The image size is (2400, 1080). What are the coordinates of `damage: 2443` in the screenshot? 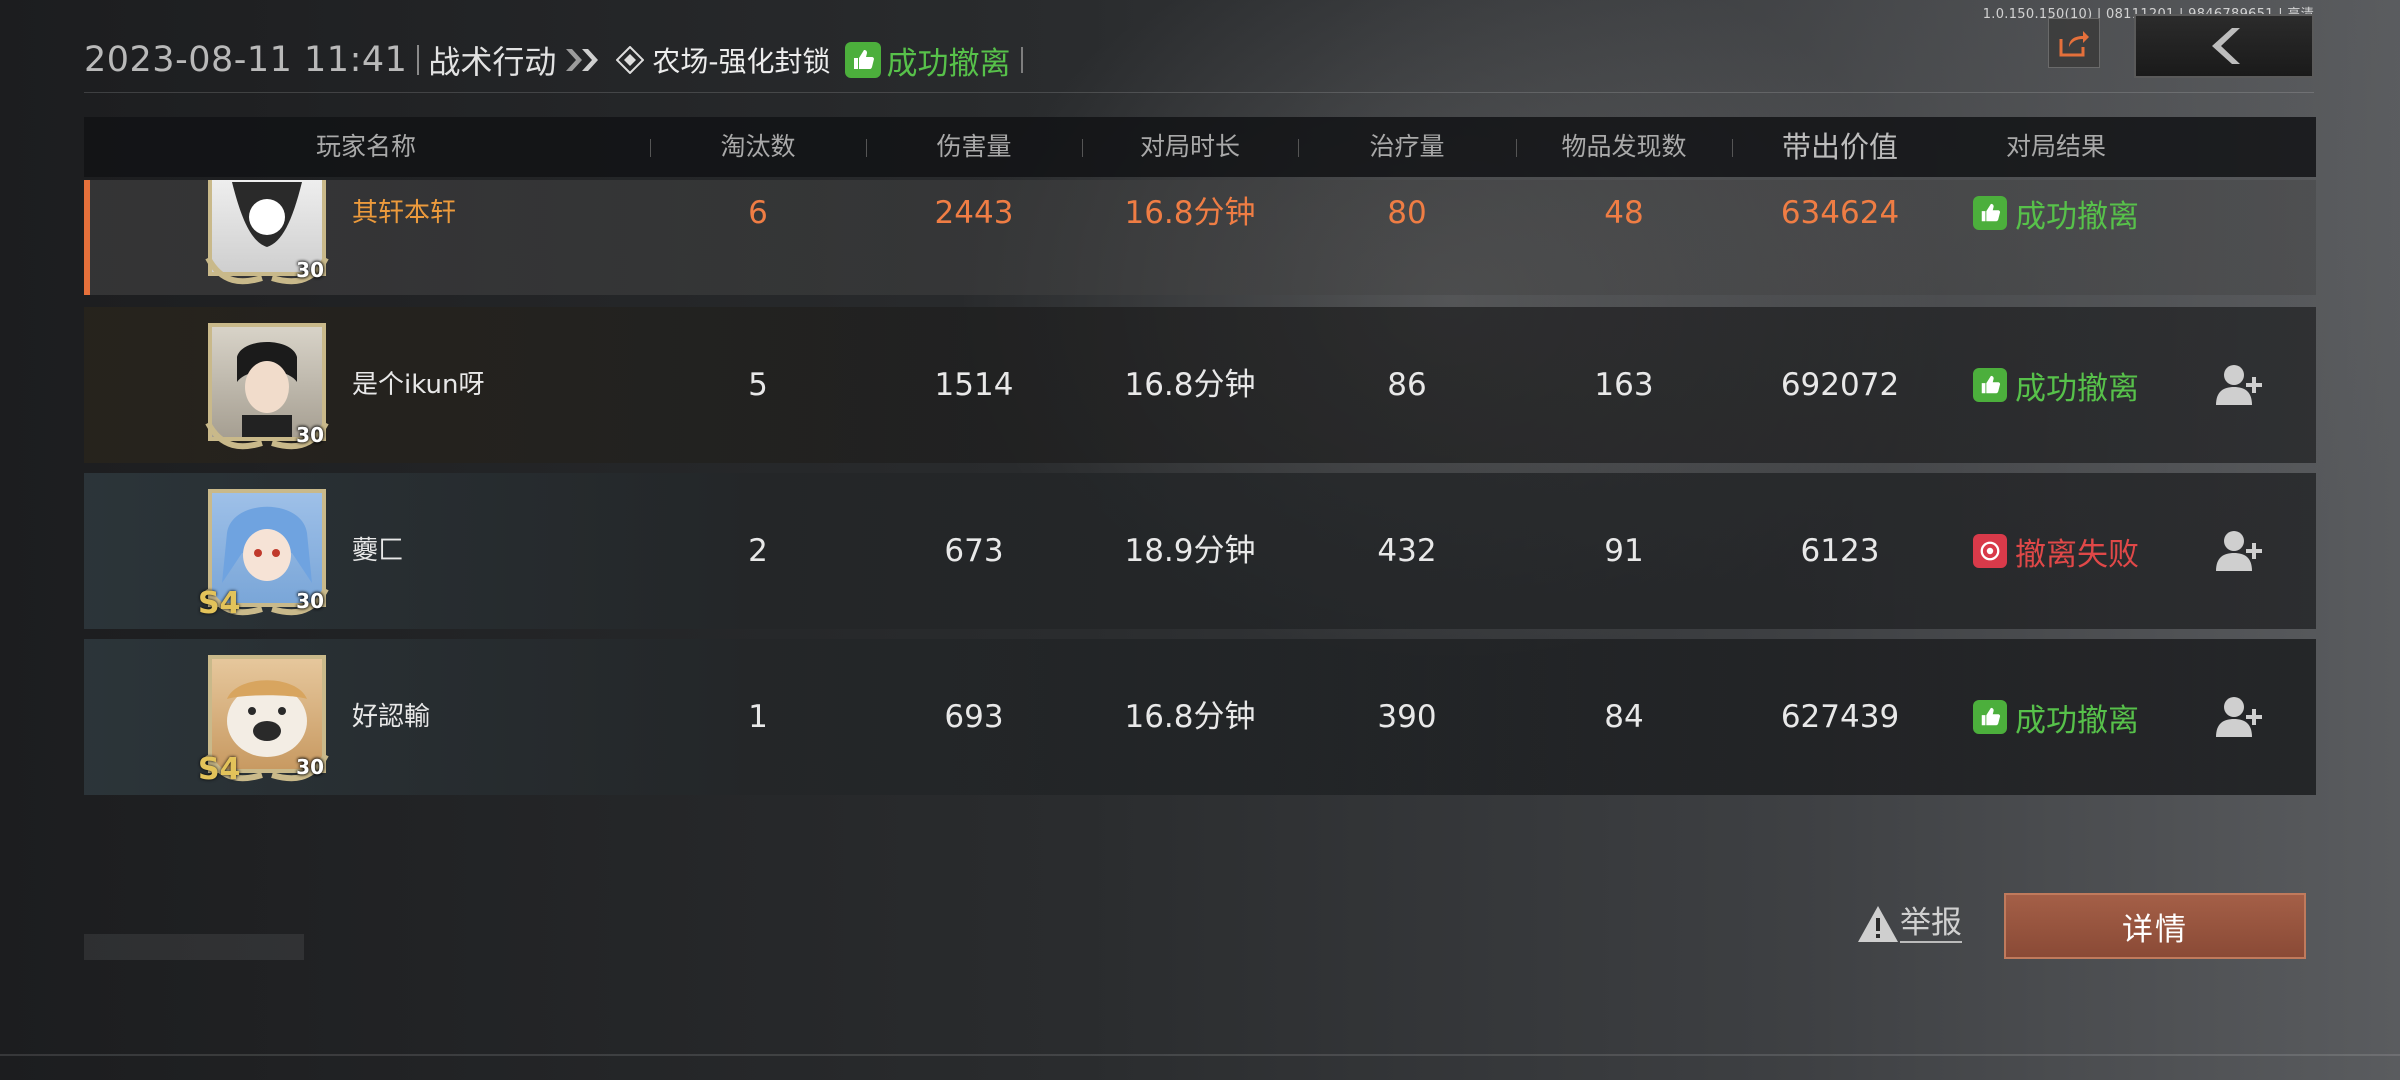 It's located at (974, 213).